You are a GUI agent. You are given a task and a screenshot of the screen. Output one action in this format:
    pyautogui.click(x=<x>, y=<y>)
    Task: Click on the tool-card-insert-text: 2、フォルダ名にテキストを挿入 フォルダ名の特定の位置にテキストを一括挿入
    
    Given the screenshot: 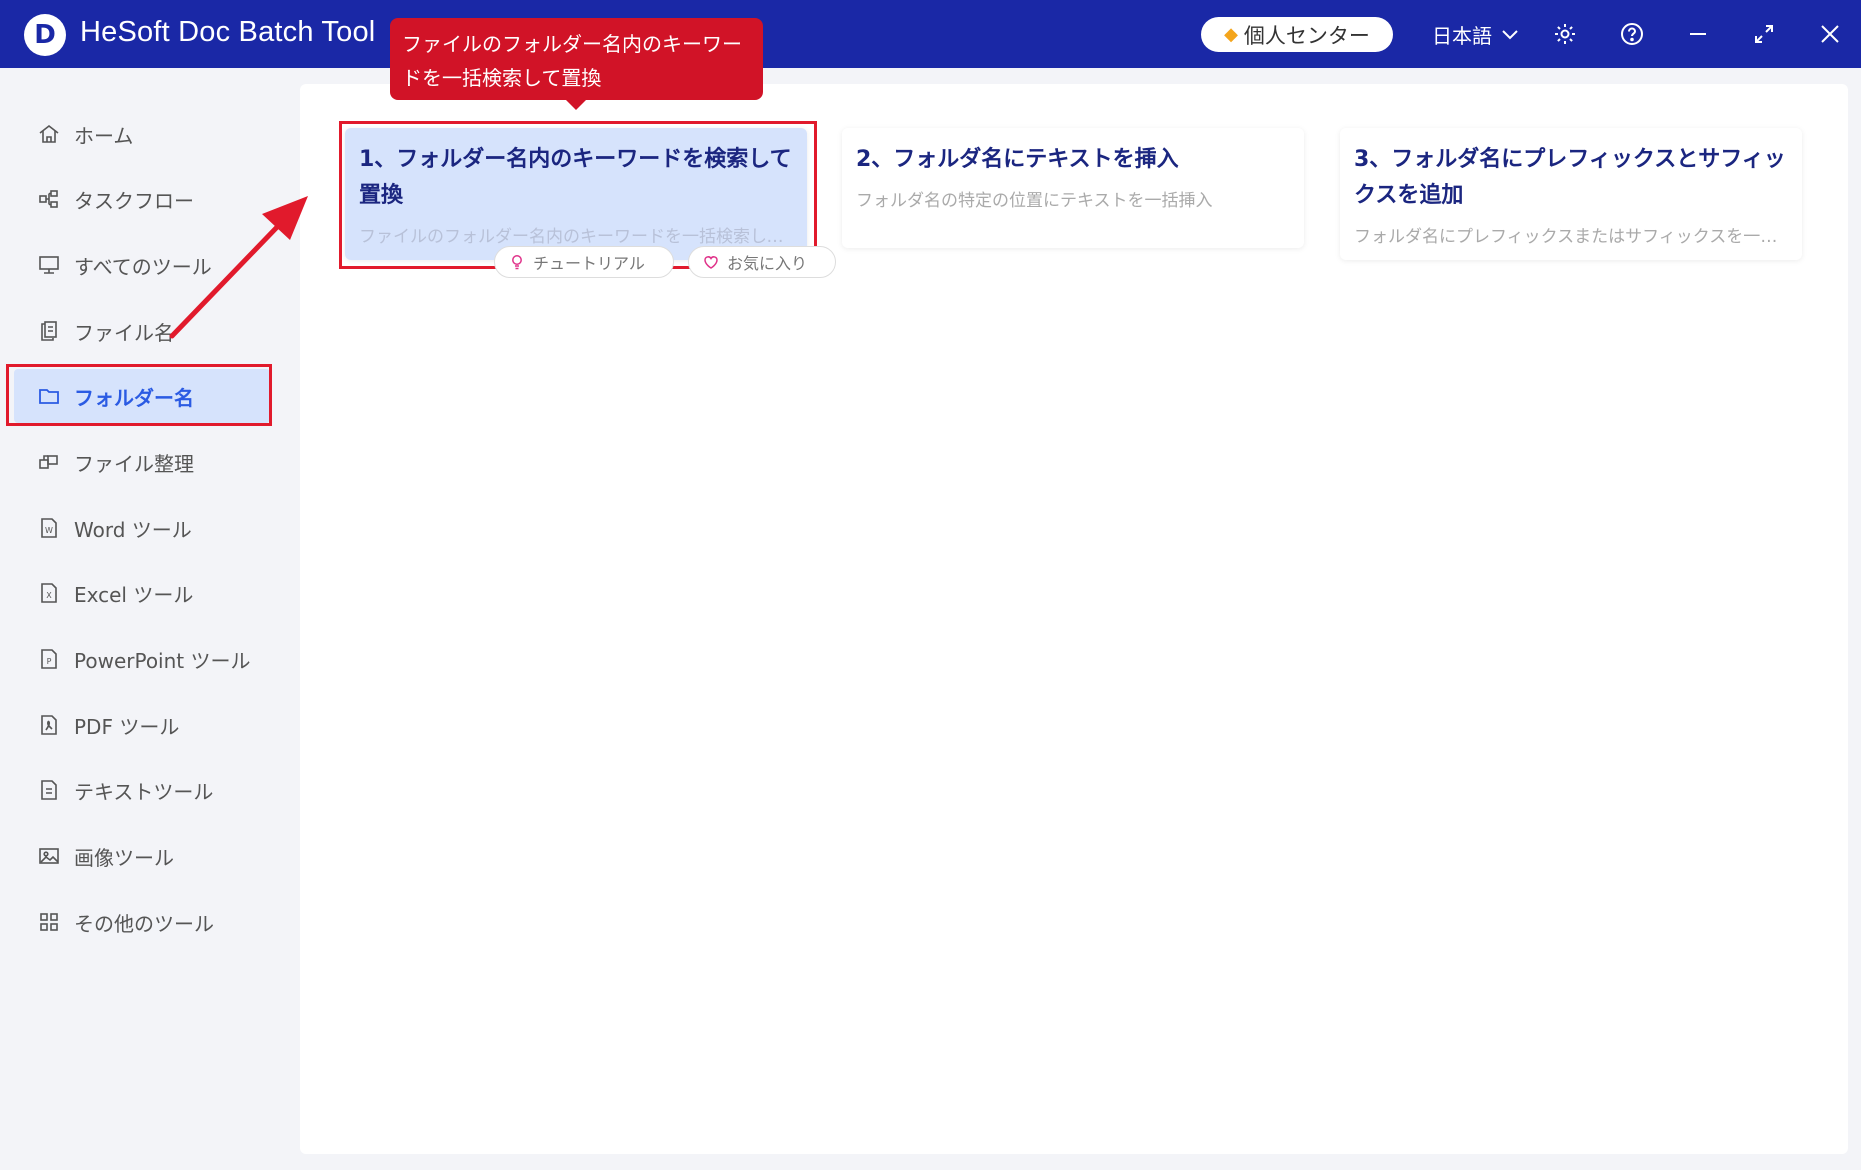 What is the action you would take?
    pyautogui.click(x=1073, y=188)
    